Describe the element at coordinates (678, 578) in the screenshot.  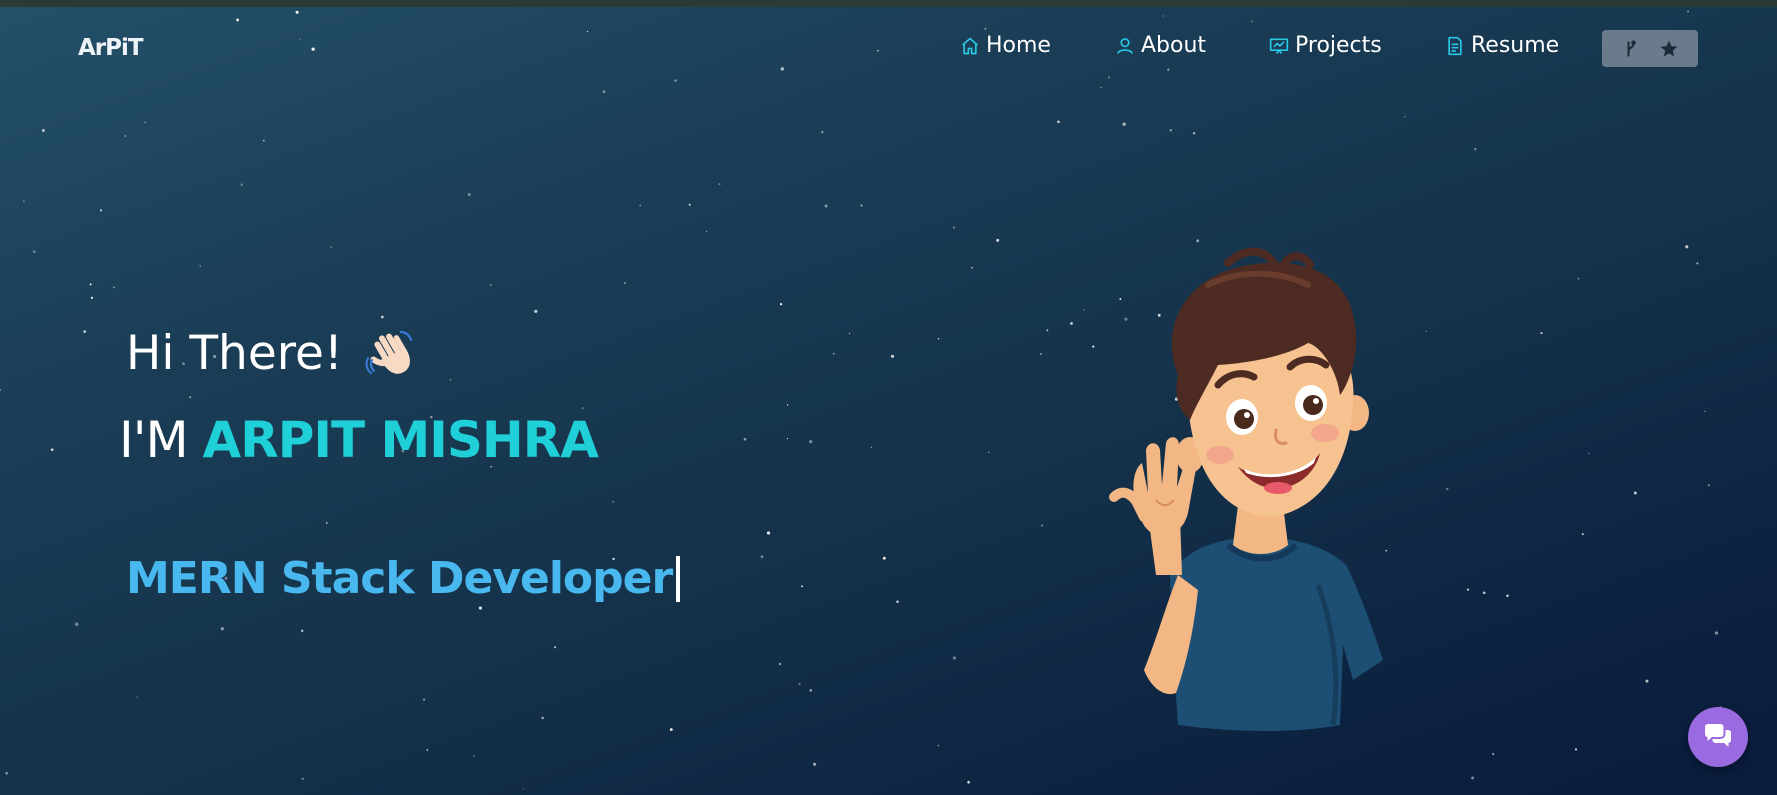
I see `typing-cursor` at that location.